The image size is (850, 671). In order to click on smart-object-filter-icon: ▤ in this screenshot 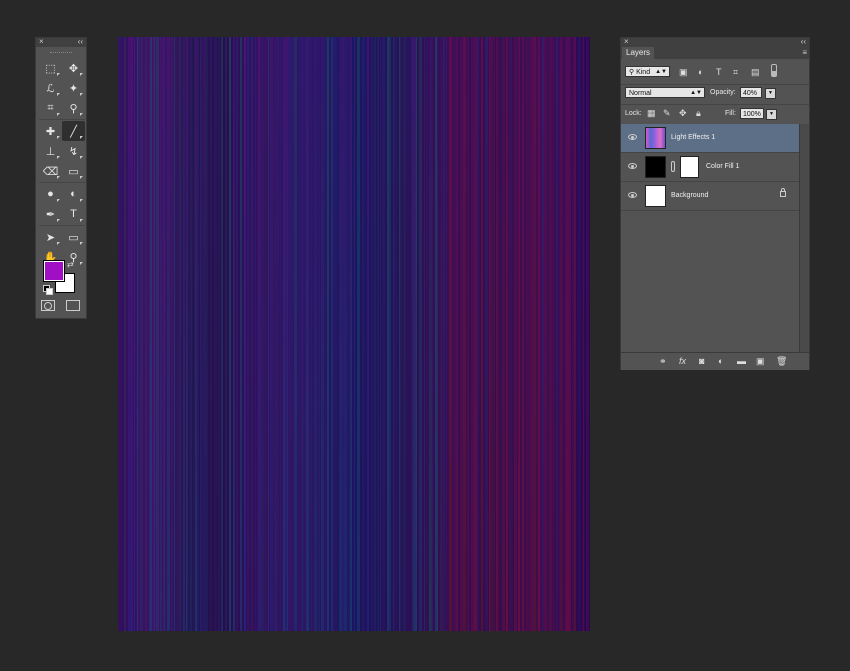, I will do `click(755, 72)`.